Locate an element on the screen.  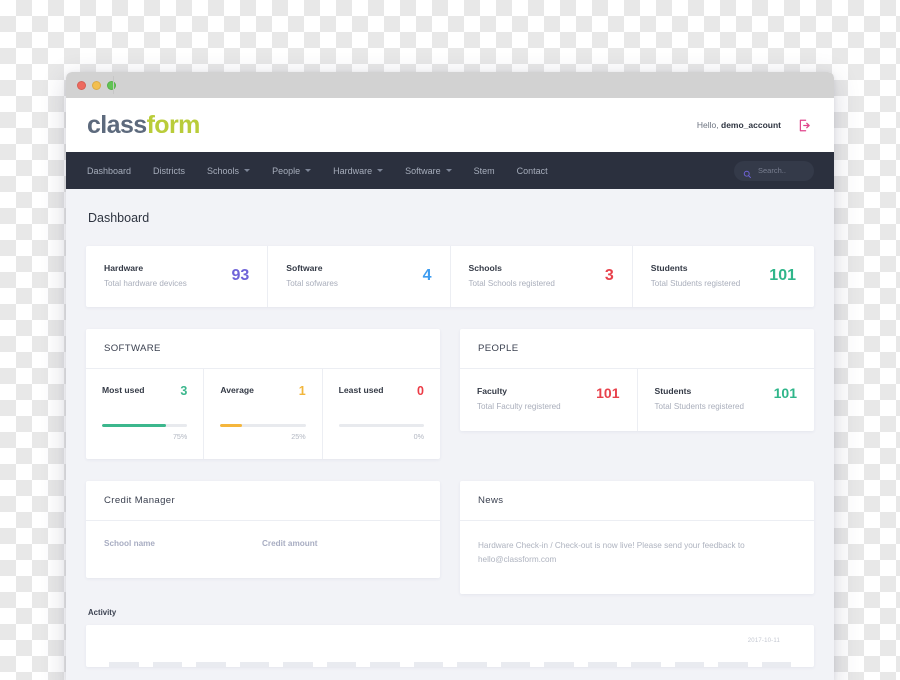
progress-wrapper: 75% is located at coordinates (145, 432).